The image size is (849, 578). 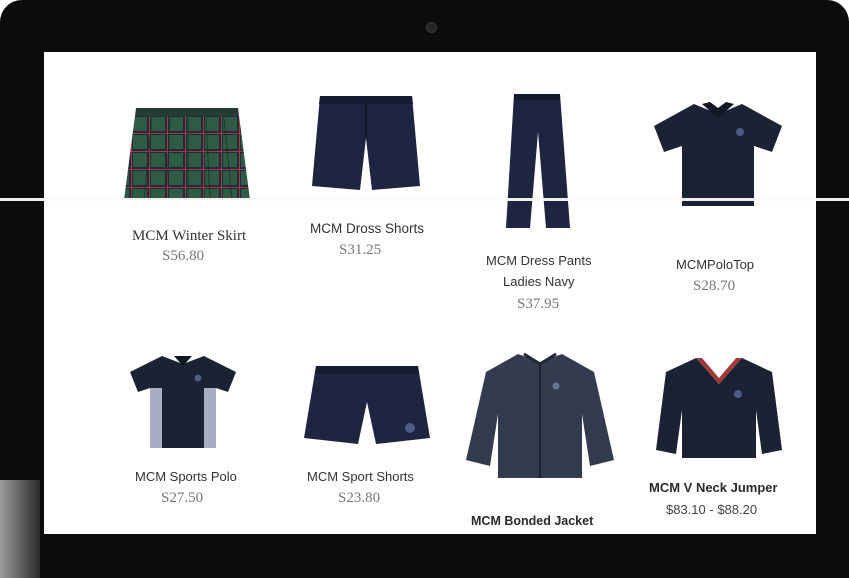 What do you see at coordinates (715, 264) in the screenshot?
I see `product-name: MCMPoloTop` at bounding box center [715, 264].